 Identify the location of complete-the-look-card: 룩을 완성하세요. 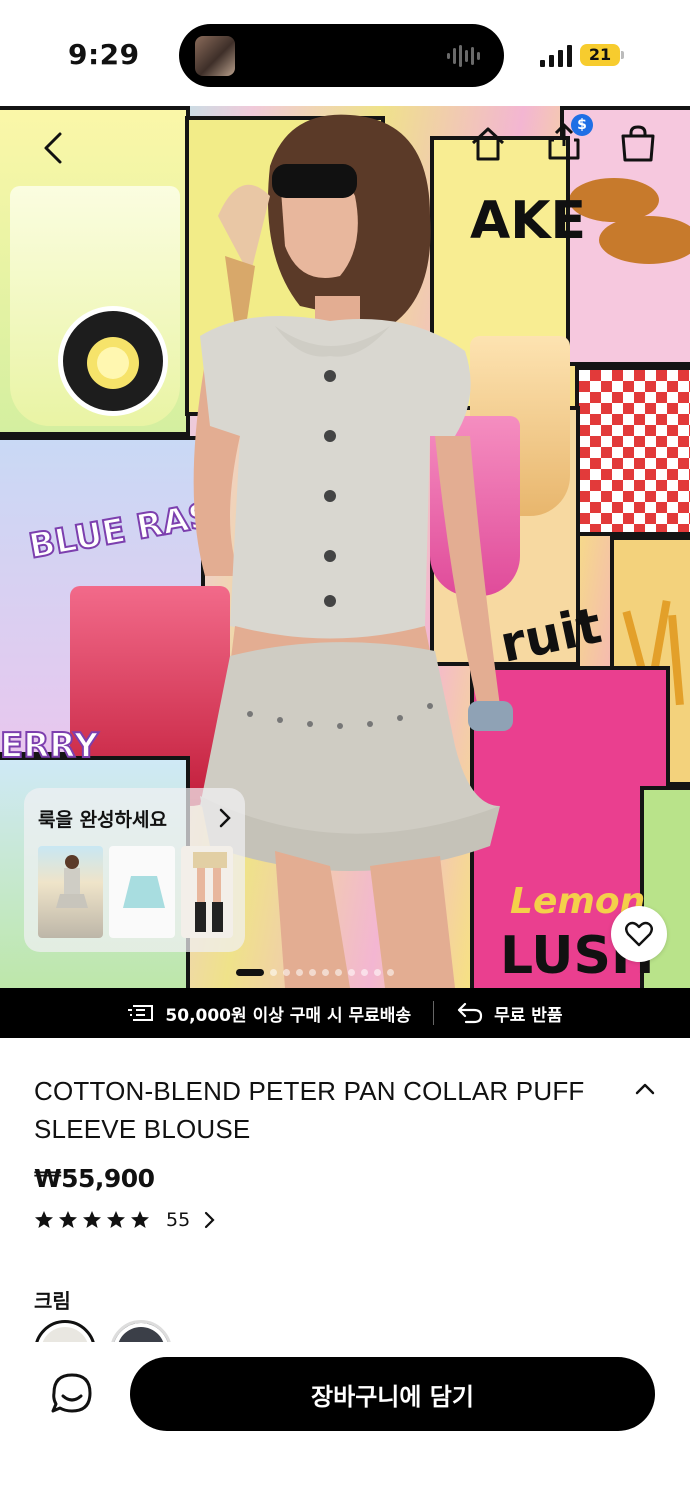
(134, 870).